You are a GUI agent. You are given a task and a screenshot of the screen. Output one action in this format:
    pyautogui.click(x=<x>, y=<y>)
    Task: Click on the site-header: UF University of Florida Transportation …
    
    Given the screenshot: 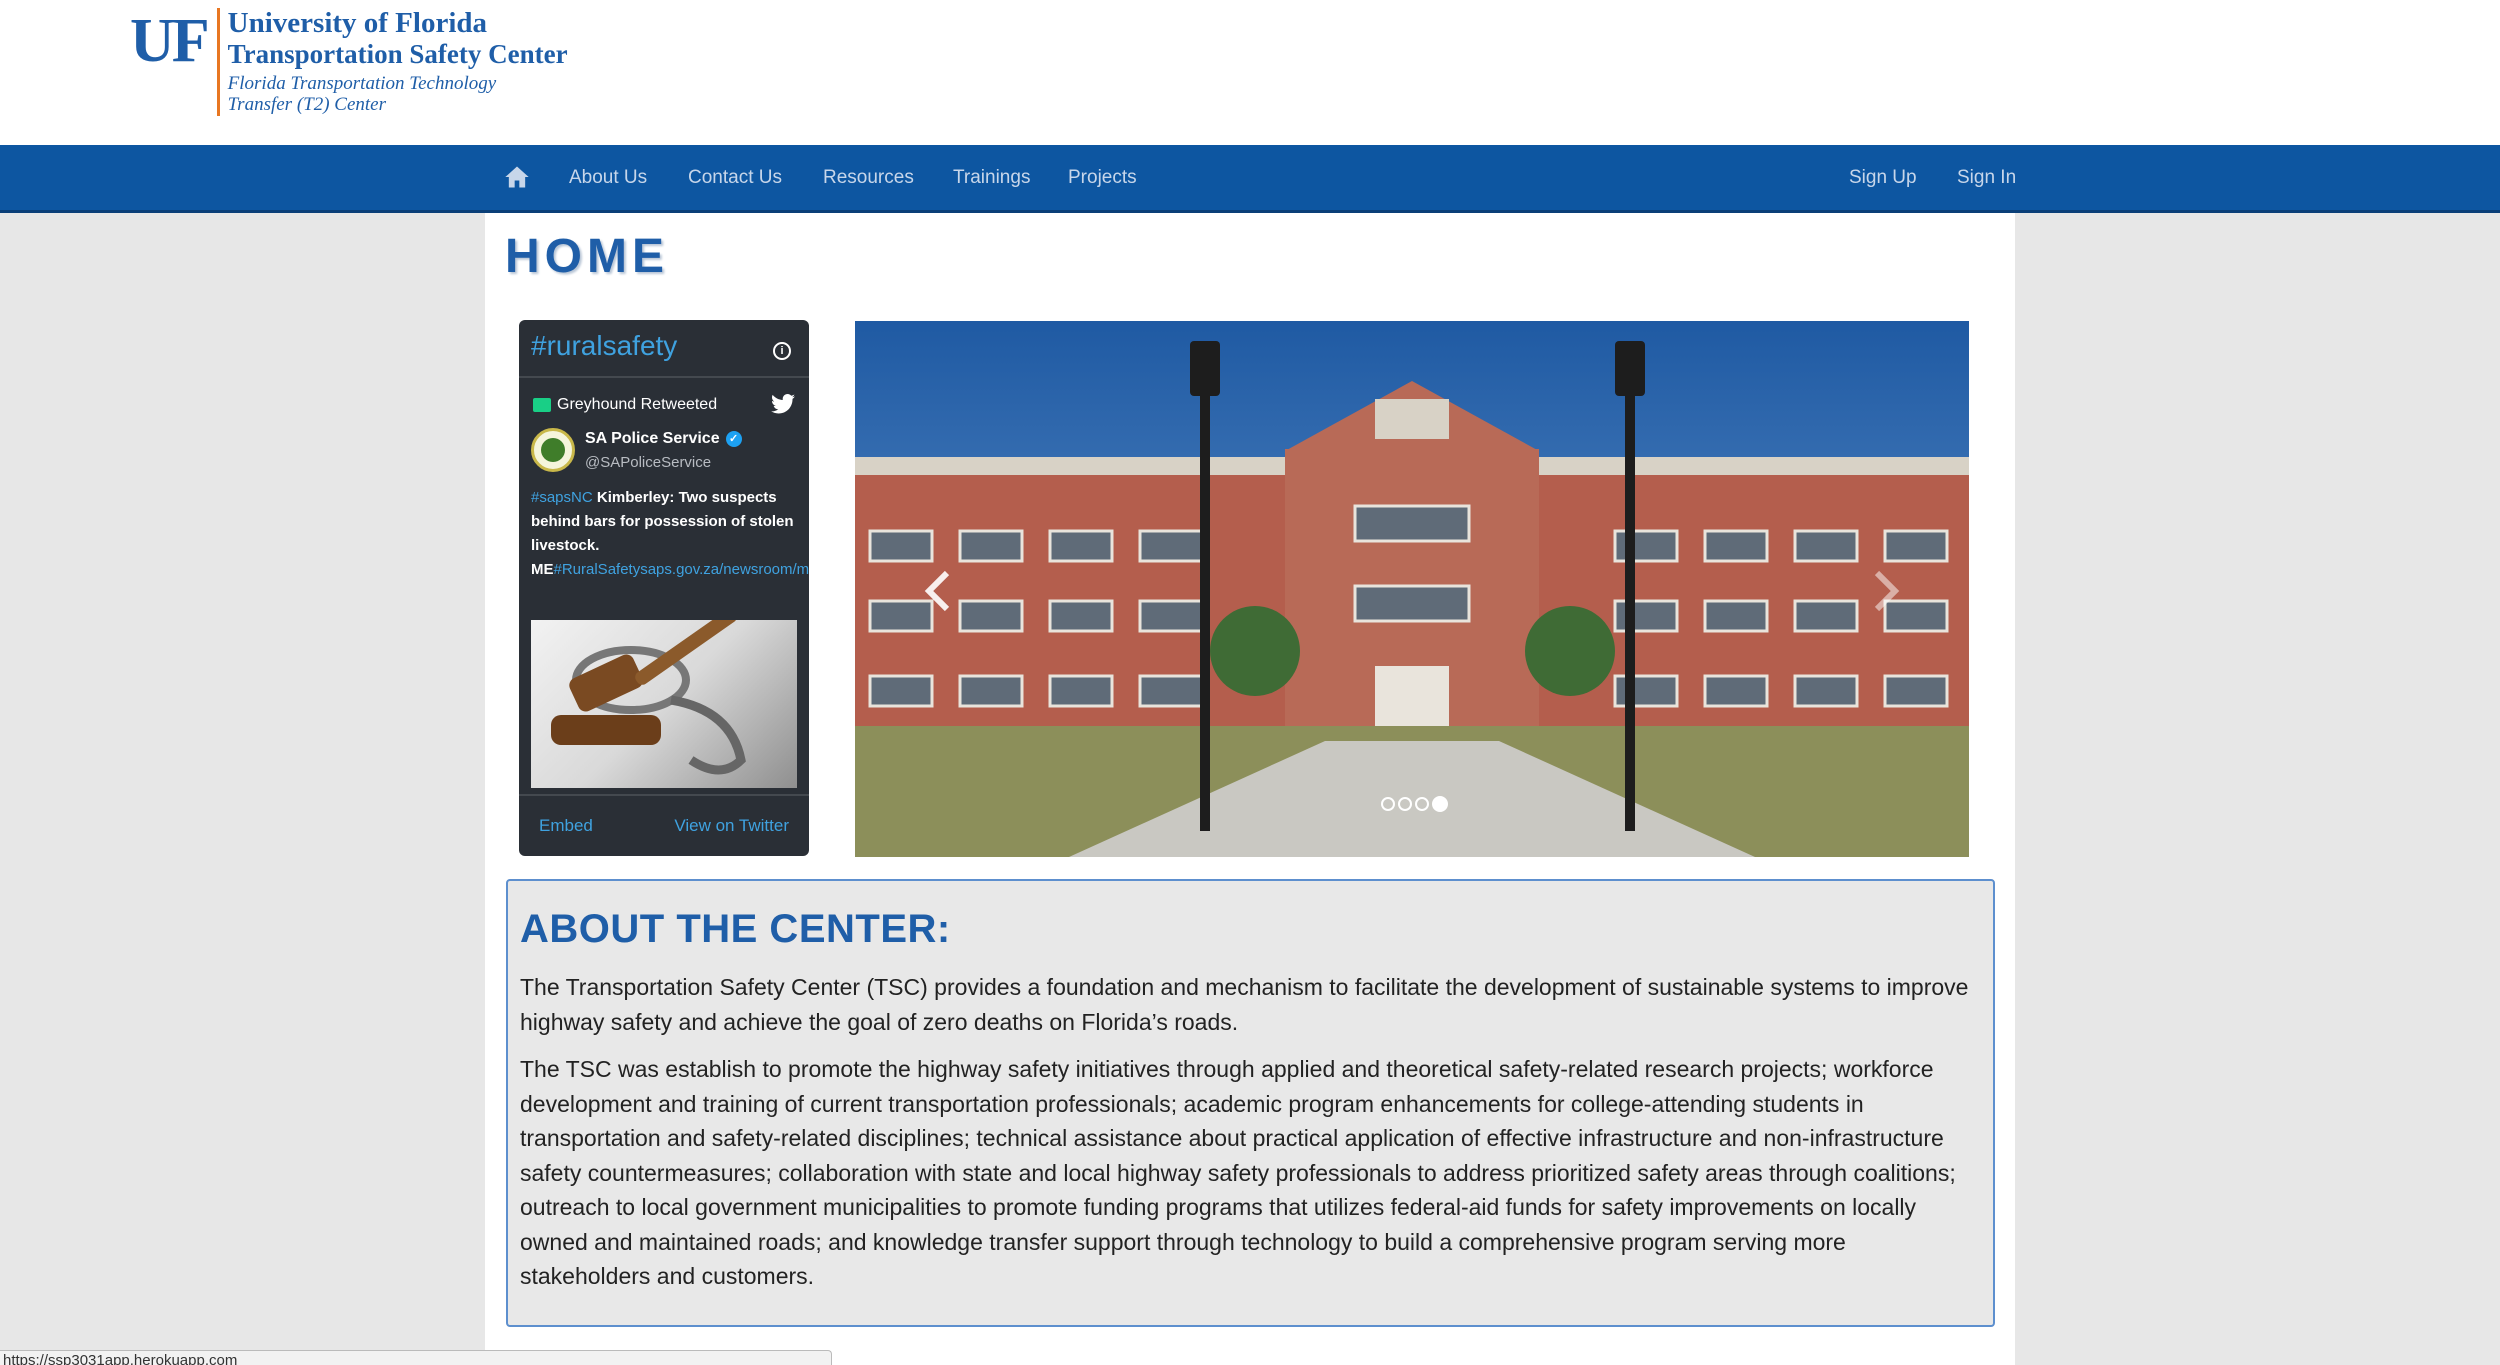 What is the action you would take?
    pyautogui.click(x=1250, y=72)
    